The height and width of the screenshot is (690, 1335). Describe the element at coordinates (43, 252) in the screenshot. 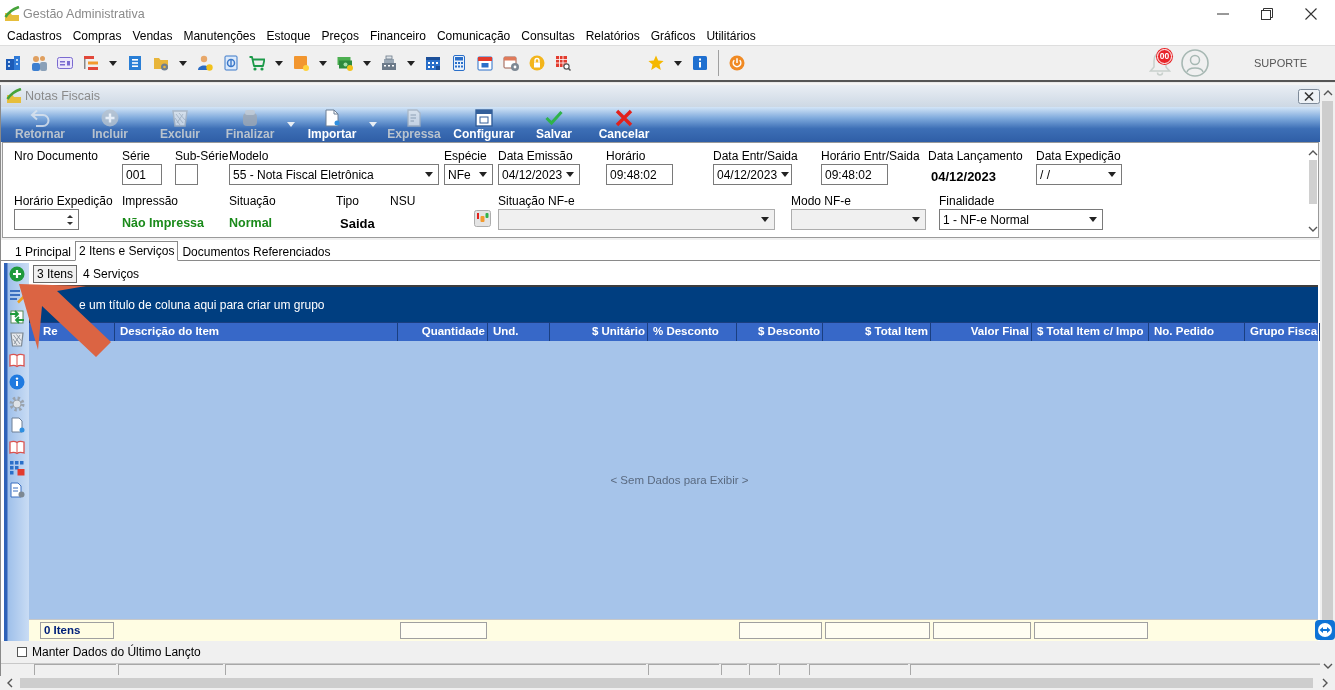

I see `tab: 1 Principal` at that location.